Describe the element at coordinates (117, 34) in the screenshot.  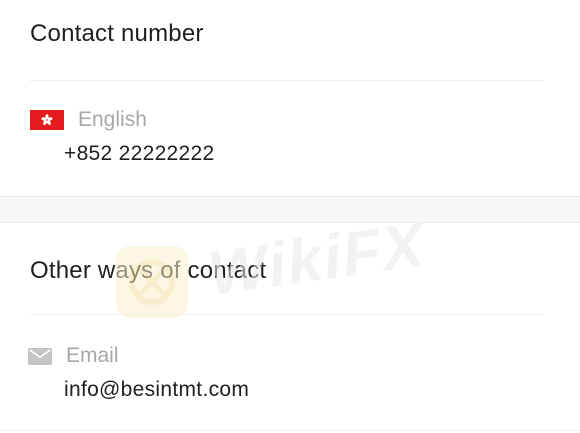
I see `contact-number-title: Contact number` at that location.